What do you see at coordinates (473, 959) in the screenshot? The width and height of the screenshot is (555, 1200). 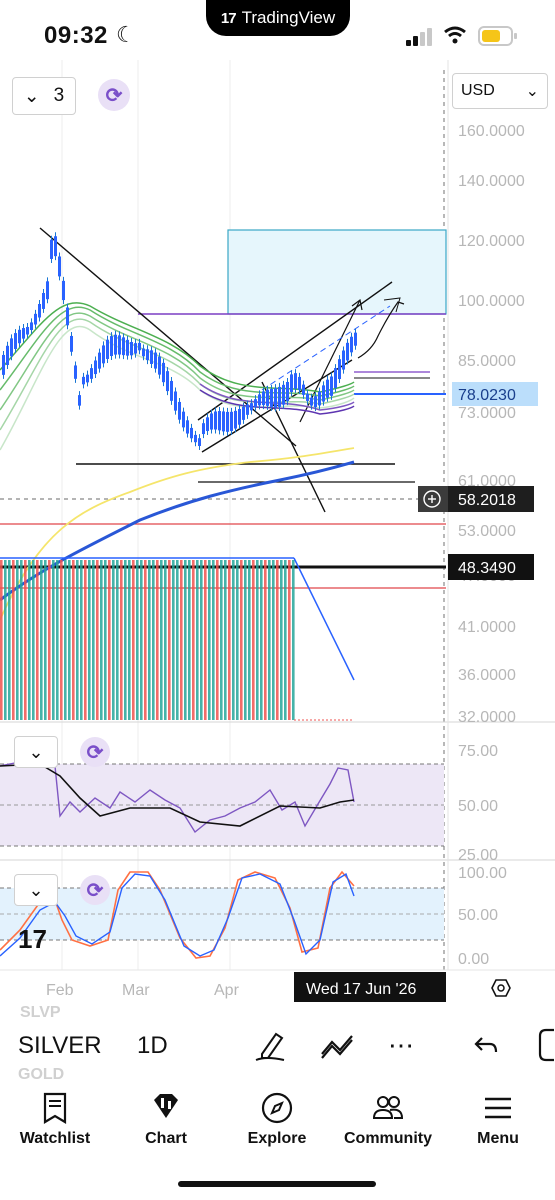 I see `stoch-tick: 0.00` at bounding box center [473, 959].